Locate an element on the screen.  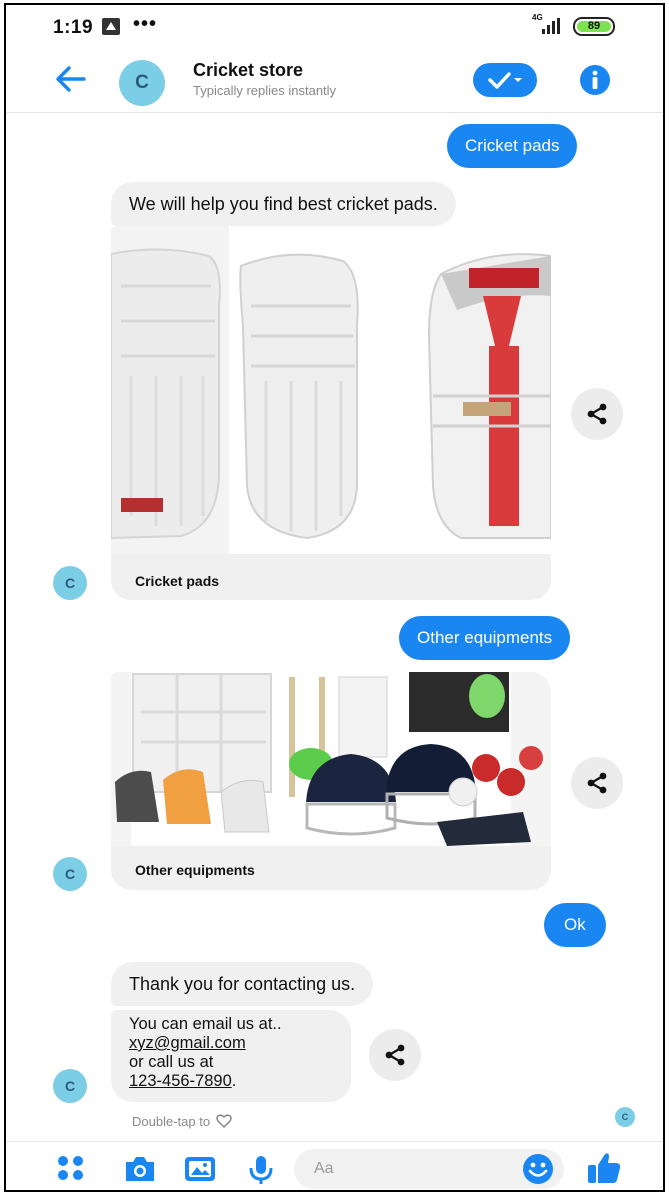
mark-done-button is located at coordinates (505, 80).